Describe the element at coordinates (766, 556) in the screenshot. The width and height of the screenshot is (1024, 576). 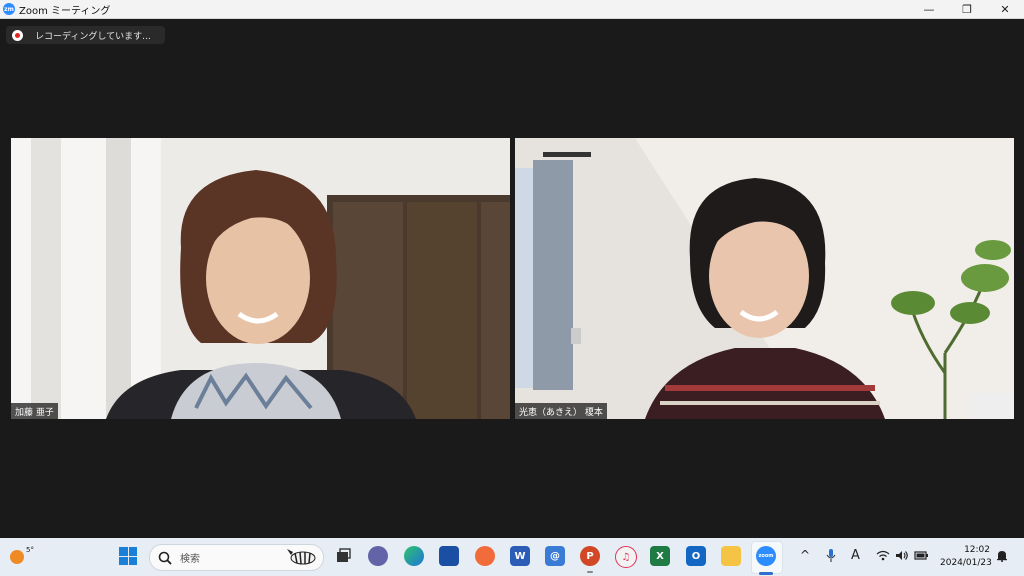
I see `zoom-icon: zoom` at that location.